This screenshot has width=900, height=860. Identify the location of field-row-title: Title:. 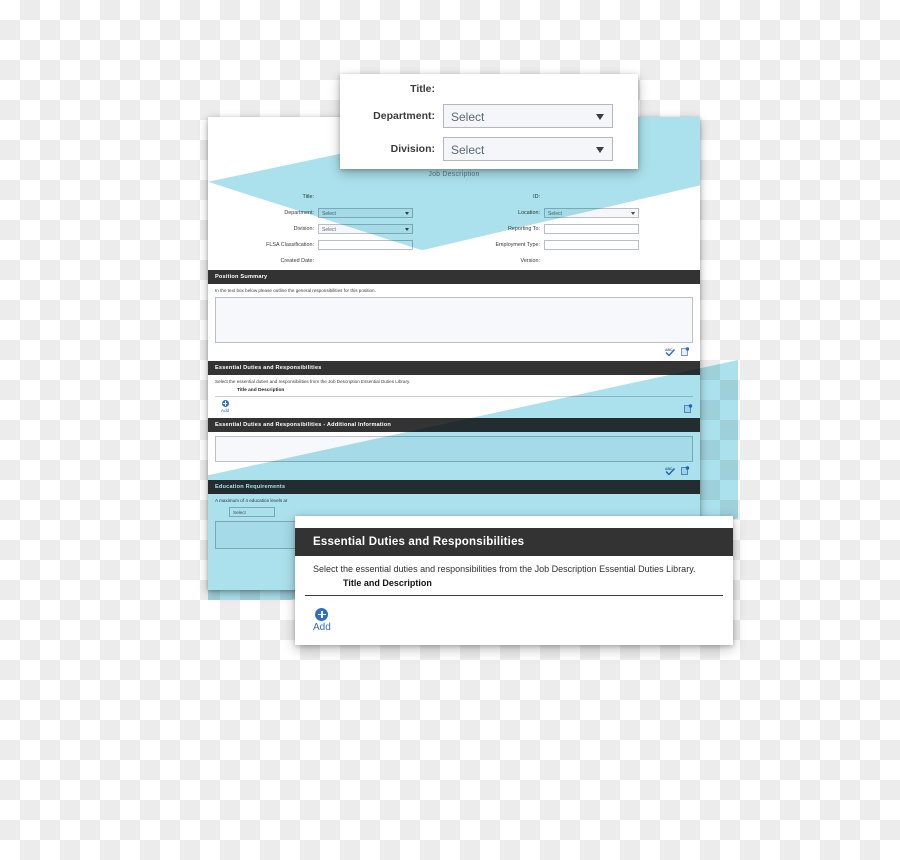
(336, 197).